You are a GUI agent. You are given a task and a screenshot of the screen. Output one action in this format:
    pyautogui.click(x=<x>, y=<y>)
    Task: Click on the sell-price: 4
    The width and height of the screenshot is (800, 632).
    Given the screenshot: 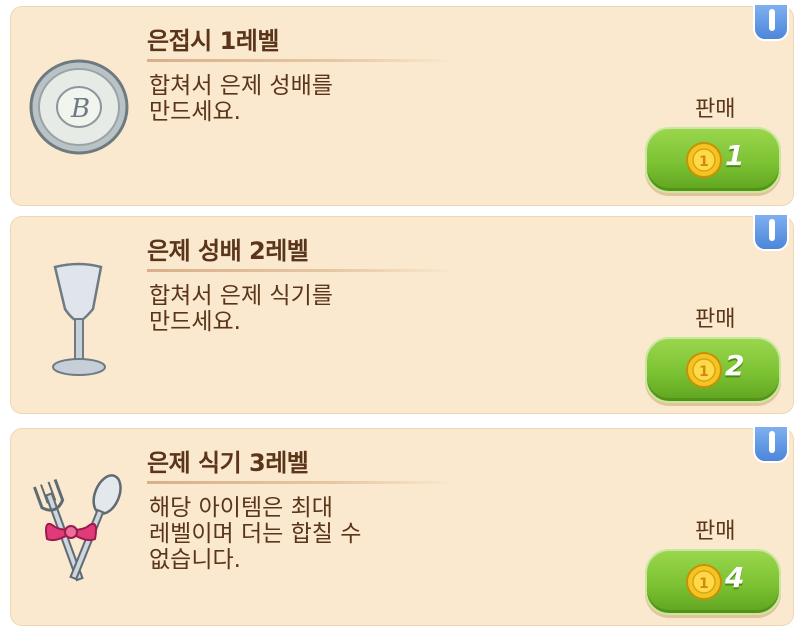 What is the action you would take?
    pyautogui.click(x=735, y=577)
    